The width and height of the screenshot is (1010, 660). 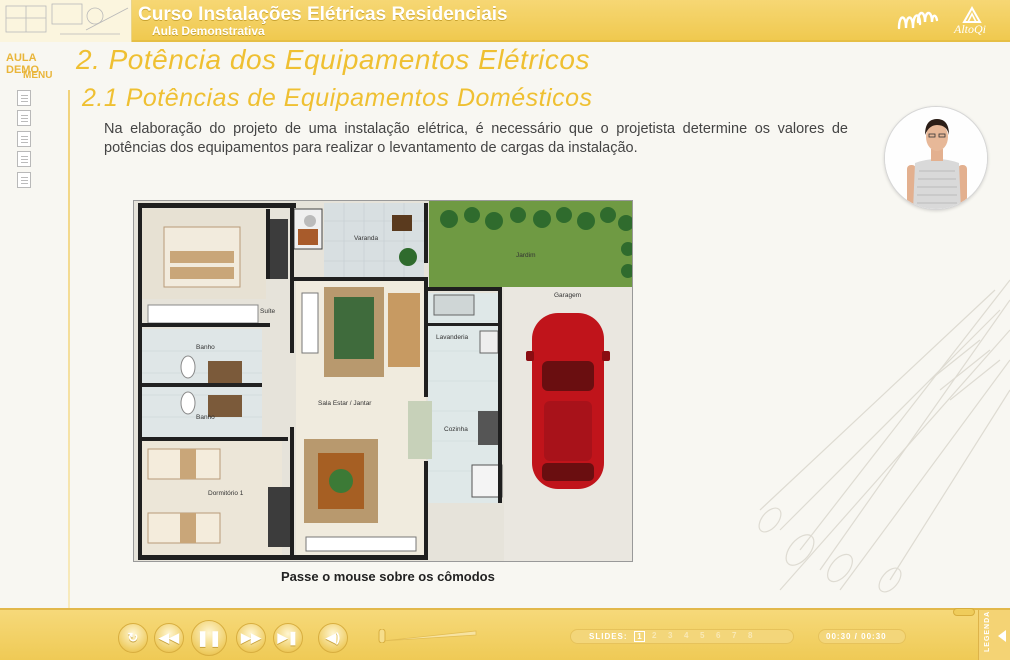 I want to click on slides-label: SLIDES:, so click(x=608, y=636).